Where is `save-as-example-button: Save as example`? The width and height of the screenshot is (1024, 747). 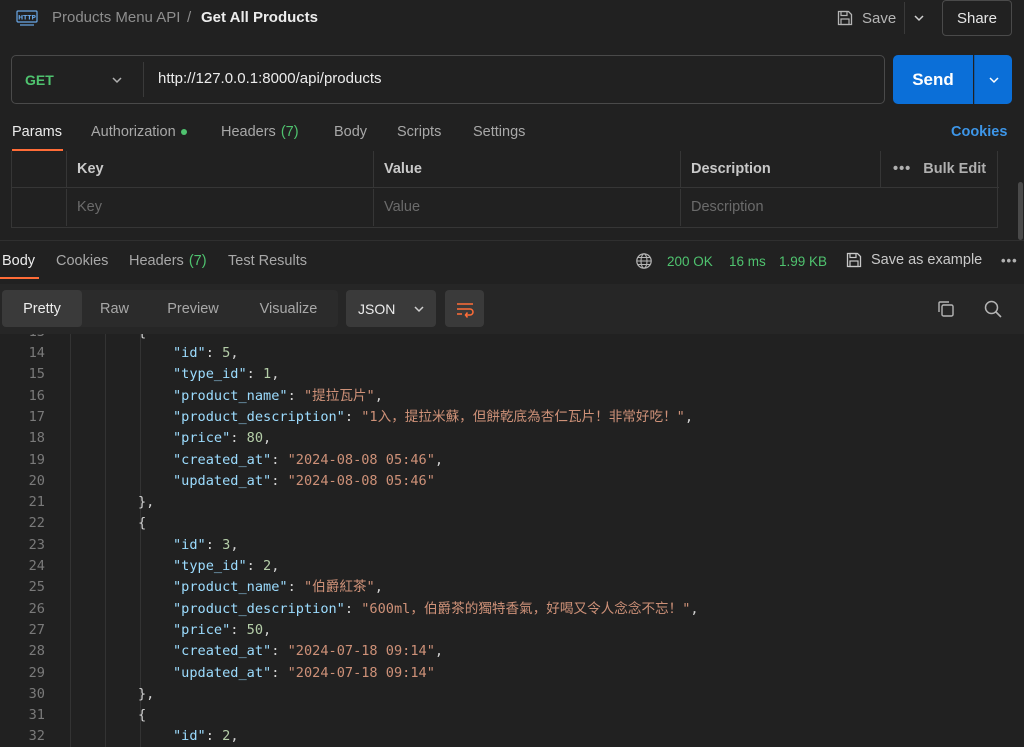 save-as-example-button: Save as example is located at coordinates (913, 260).